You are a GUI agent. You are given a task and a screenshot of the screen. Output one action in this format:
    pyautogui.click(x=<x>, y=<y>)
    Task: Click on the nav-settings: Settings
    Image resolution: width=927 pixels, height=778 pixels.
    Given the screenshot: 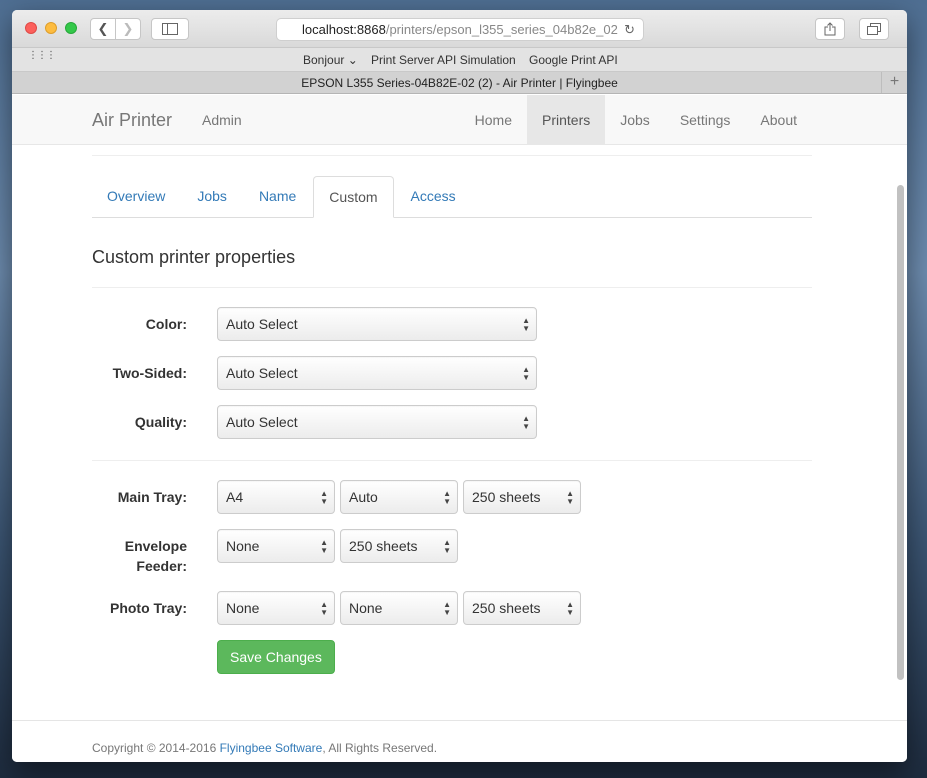 What is the action you would take?
    pyautogui.click(x=705, y=120)
    